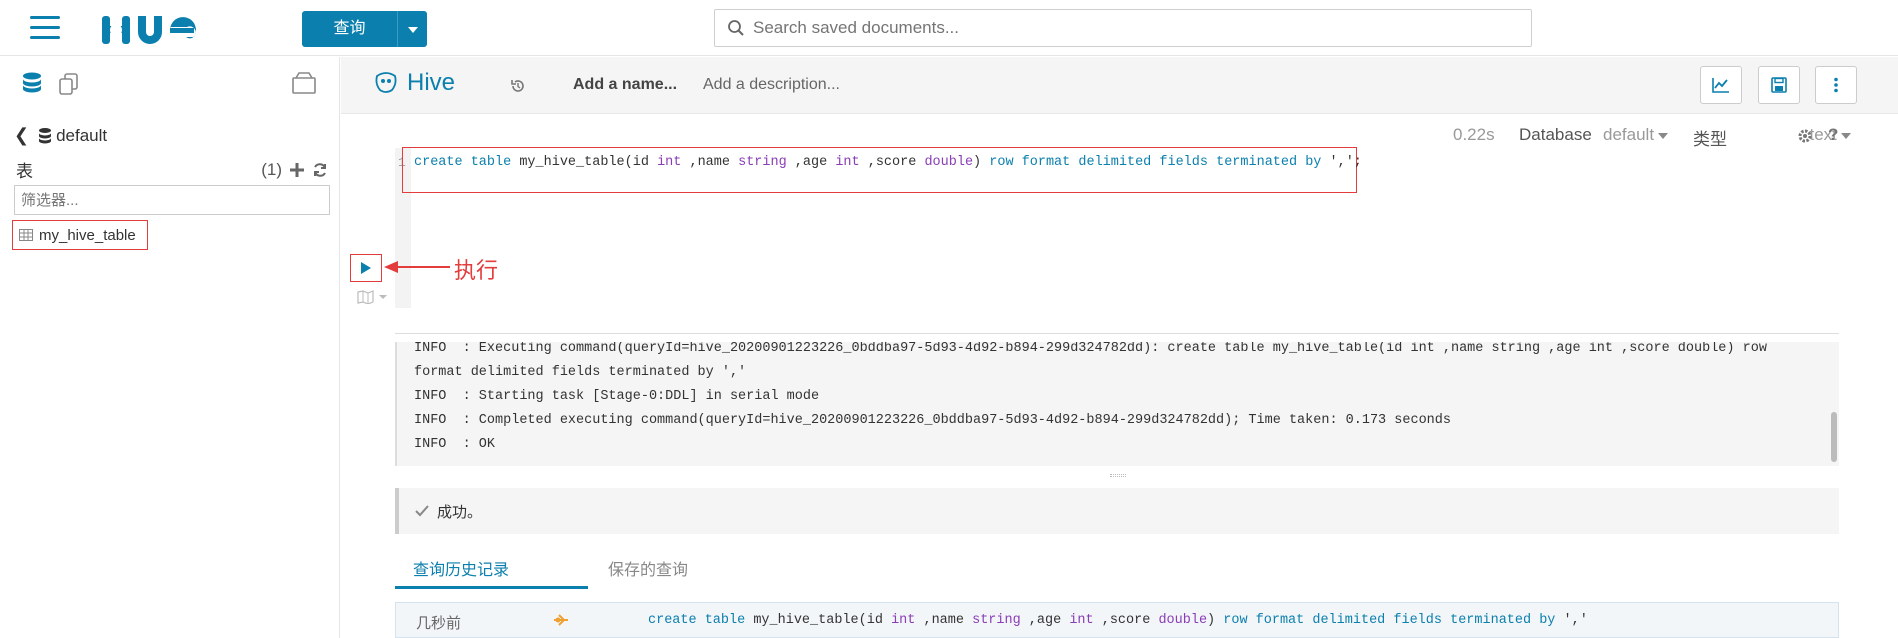 The height and width of the screenshot is (638, 1898). I want to click on table-item-my-hive-table: my_hive_table, so click(80, 235).